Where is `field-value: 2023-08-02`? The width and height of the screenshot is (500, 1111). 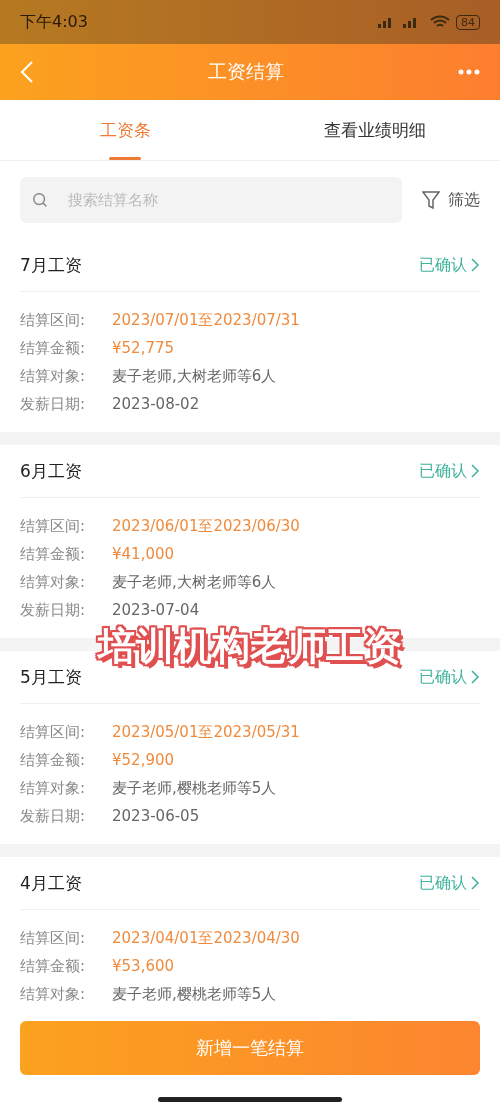 field-value: 2023-08-02 is located at coordinates (156, 404).